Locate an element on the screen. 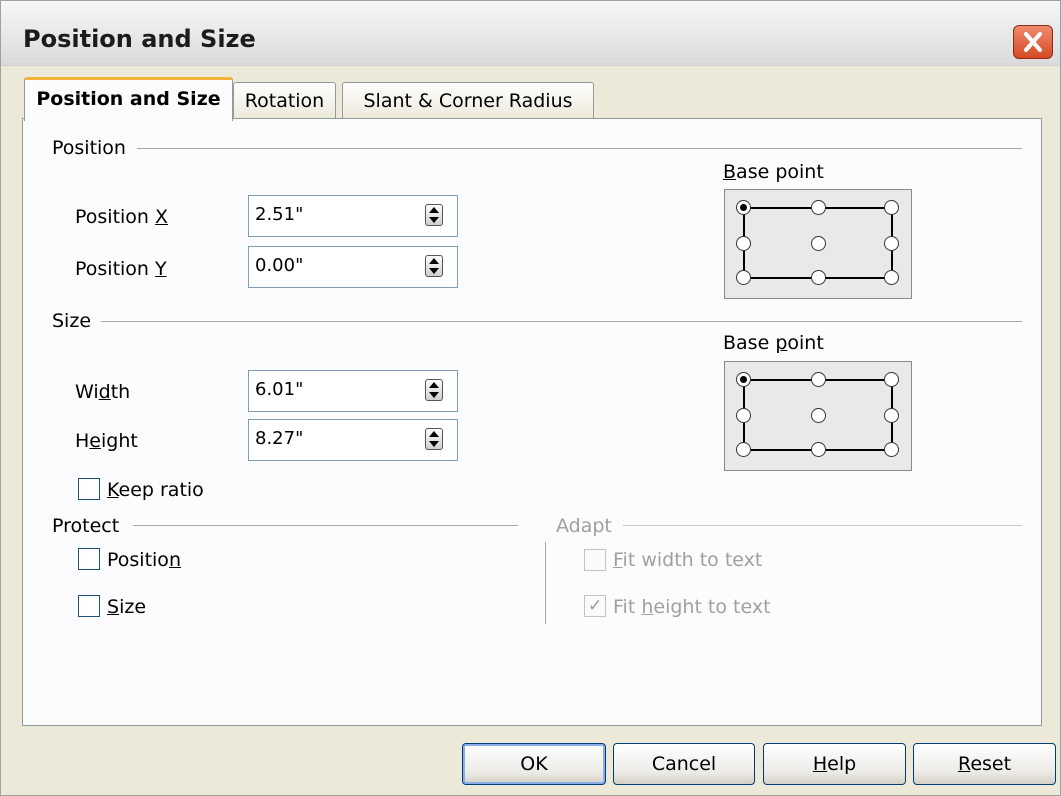 The width and height of the screenshot is (1061, 796). position-base-point-selector is located at coordinates (818, 244).